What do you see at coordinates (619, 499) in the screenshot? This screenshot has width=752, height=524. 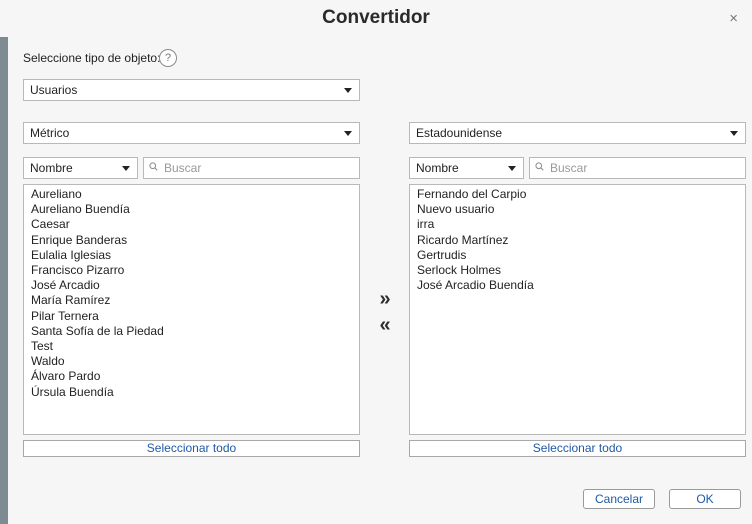 I see `cancel-button: Cancelar` at bounding box center [619, 499].